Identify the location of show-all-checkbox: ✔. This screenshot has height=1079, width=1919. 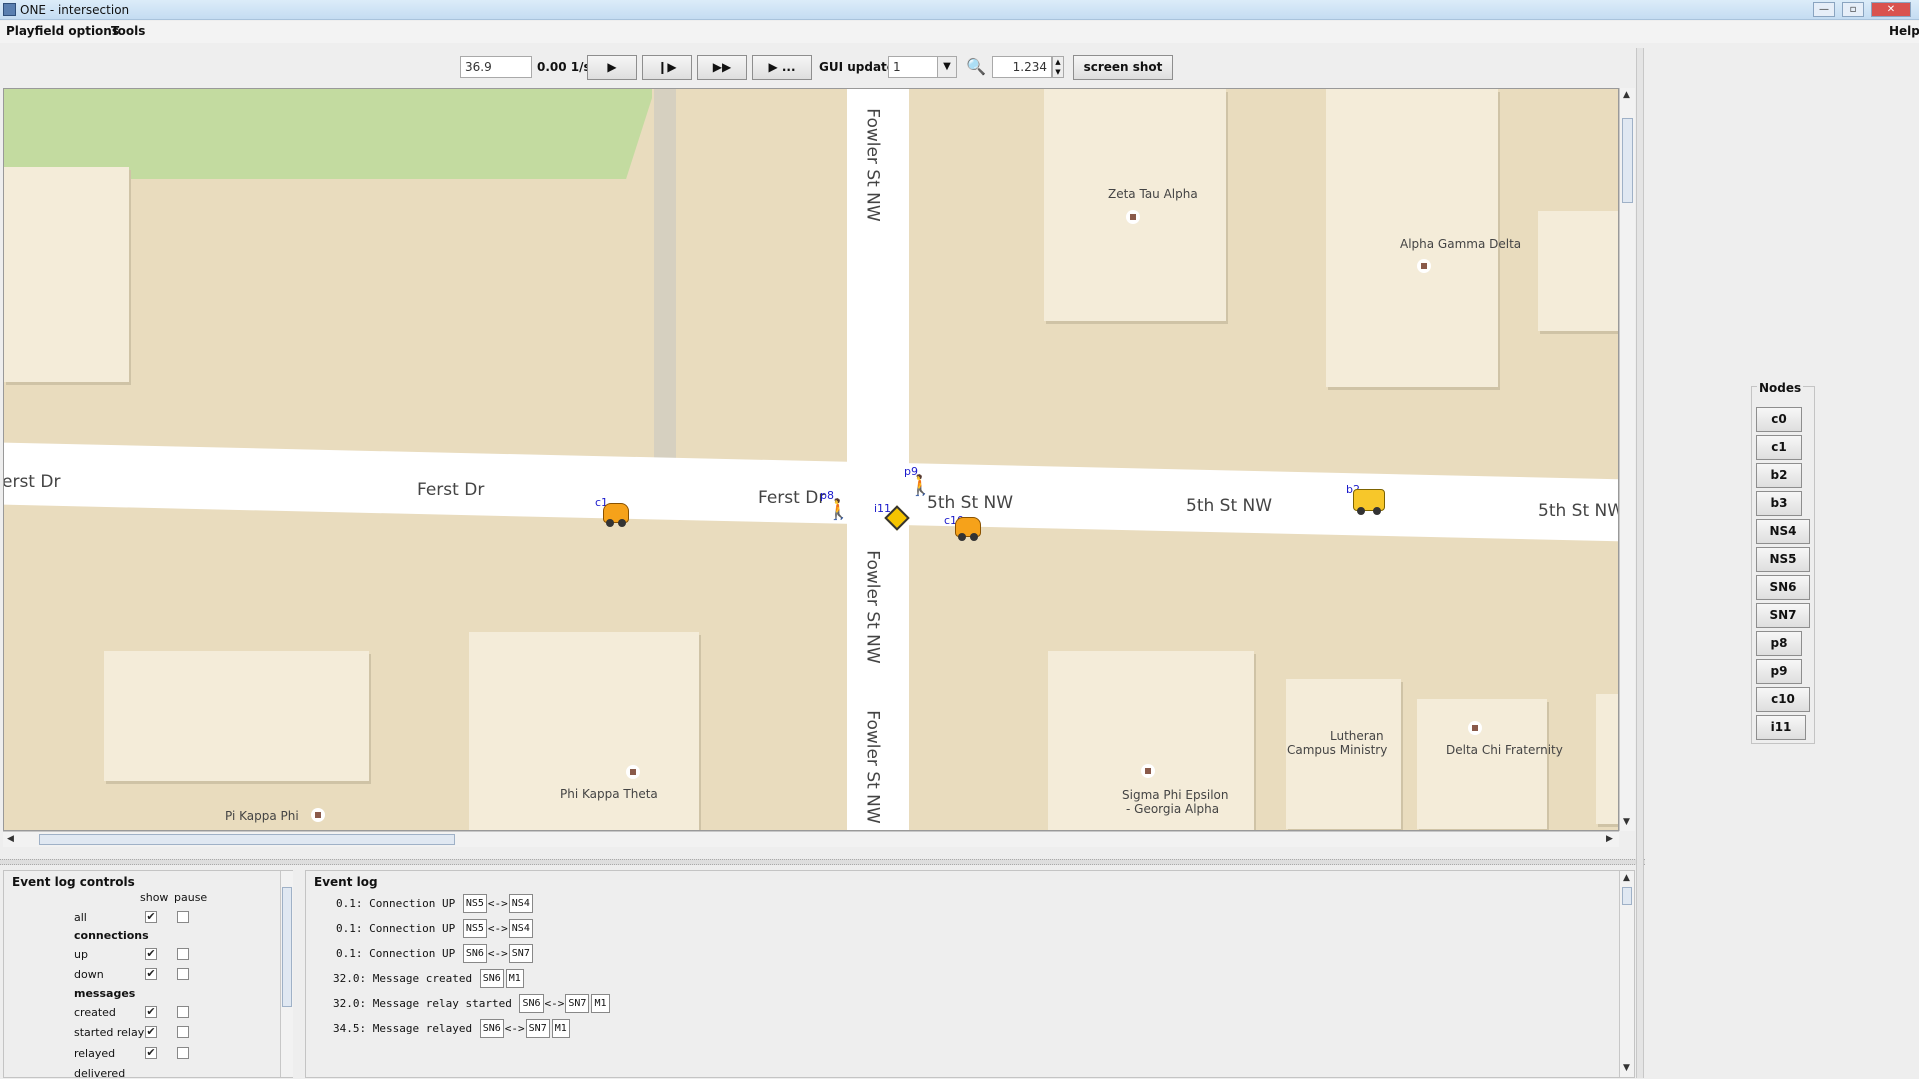
(151, 917).